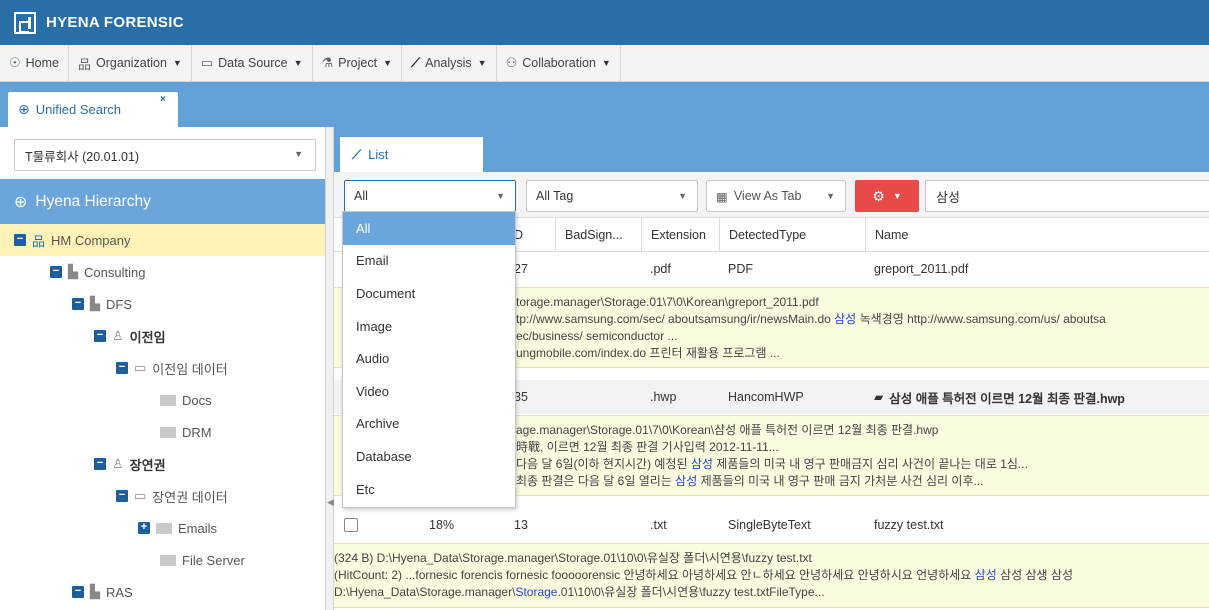 This screenshot has height=610, width=1209. I want to click on view-mode-select: ▦ View As Tab ▼, so click(776, 196).